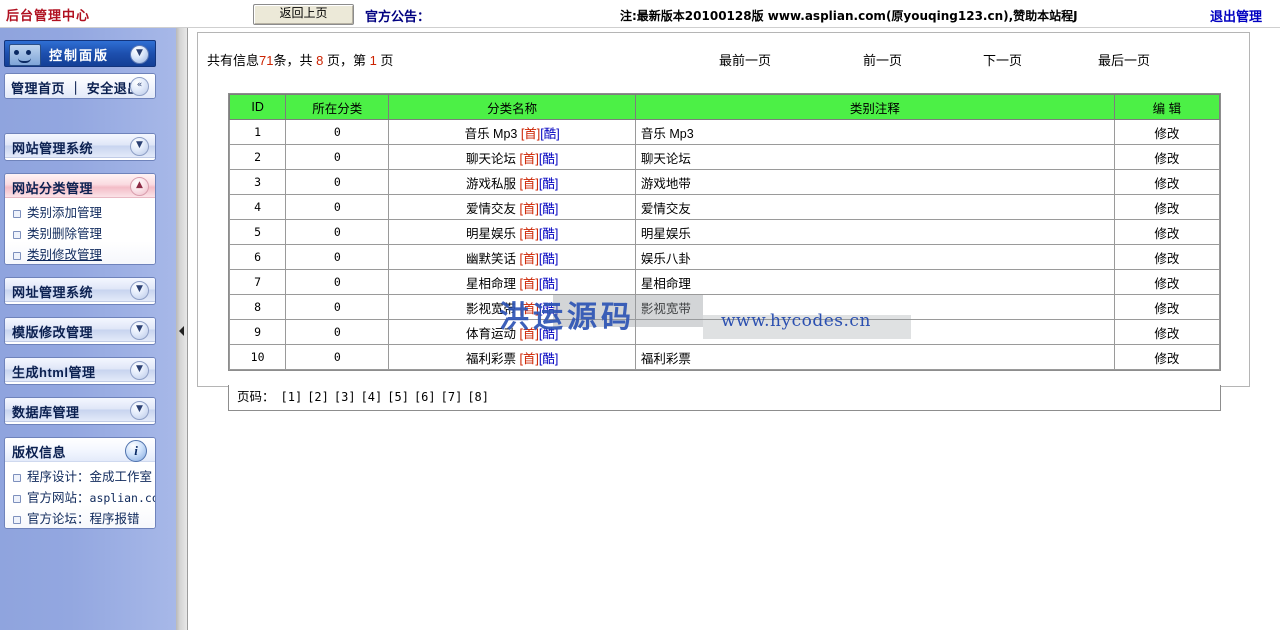 This screenshot has height=630, width=1280. I want to click on sidebar-control-panel-header: 控制面版 ▼, so click(80, 53).